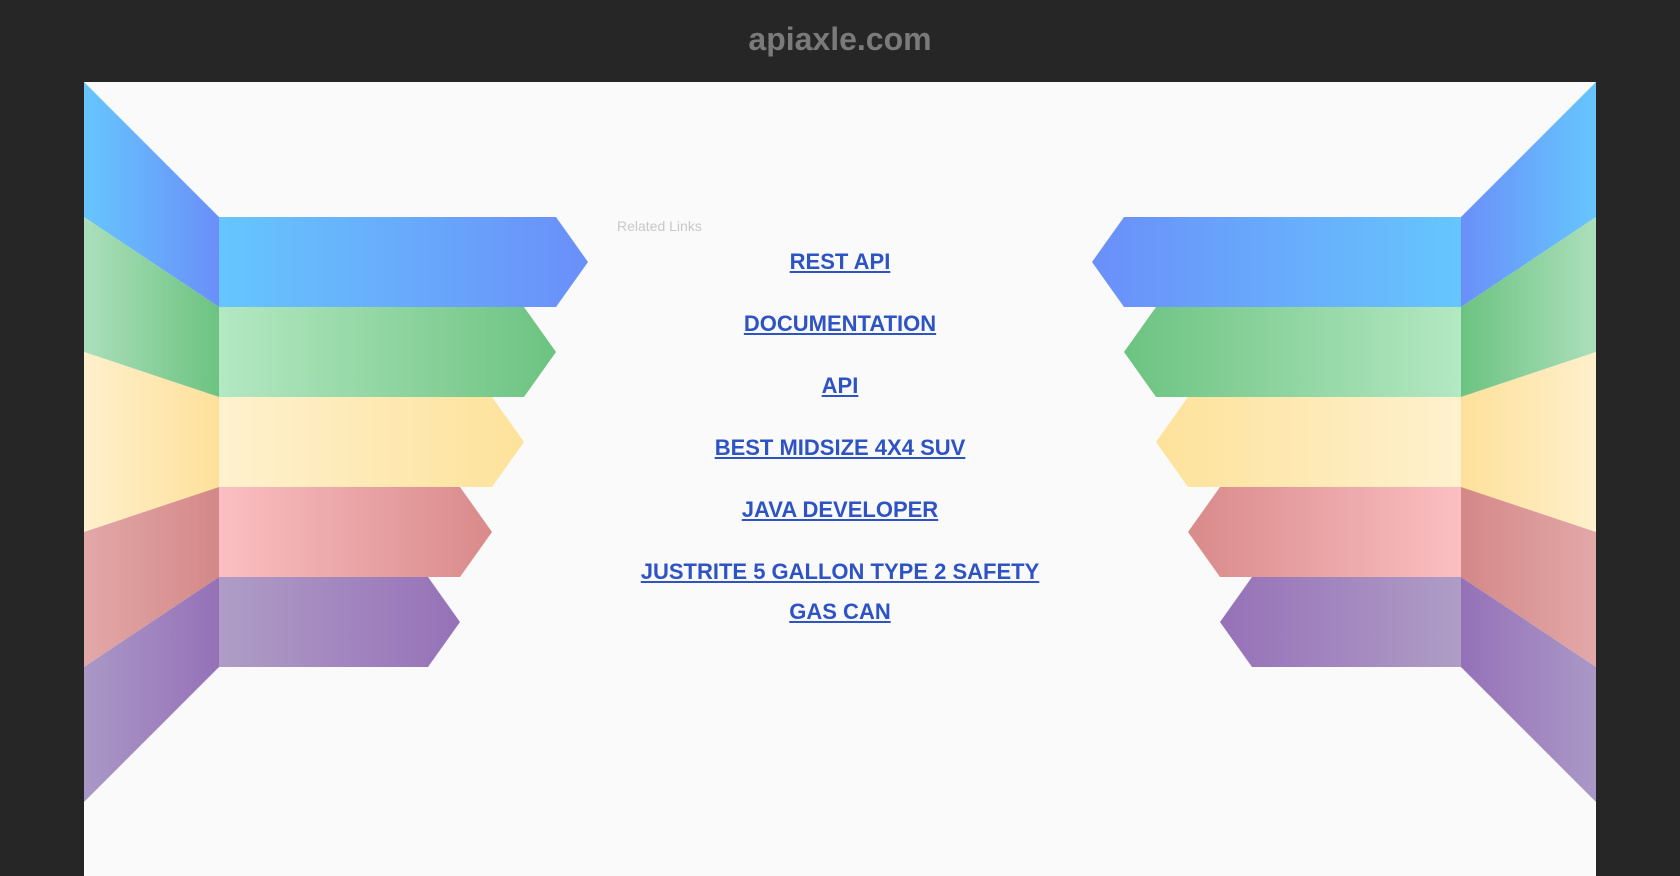  What do you see at coordinates (151, 442) in the screenshot?
I see `left-wing` at bounding box center [151, 442].